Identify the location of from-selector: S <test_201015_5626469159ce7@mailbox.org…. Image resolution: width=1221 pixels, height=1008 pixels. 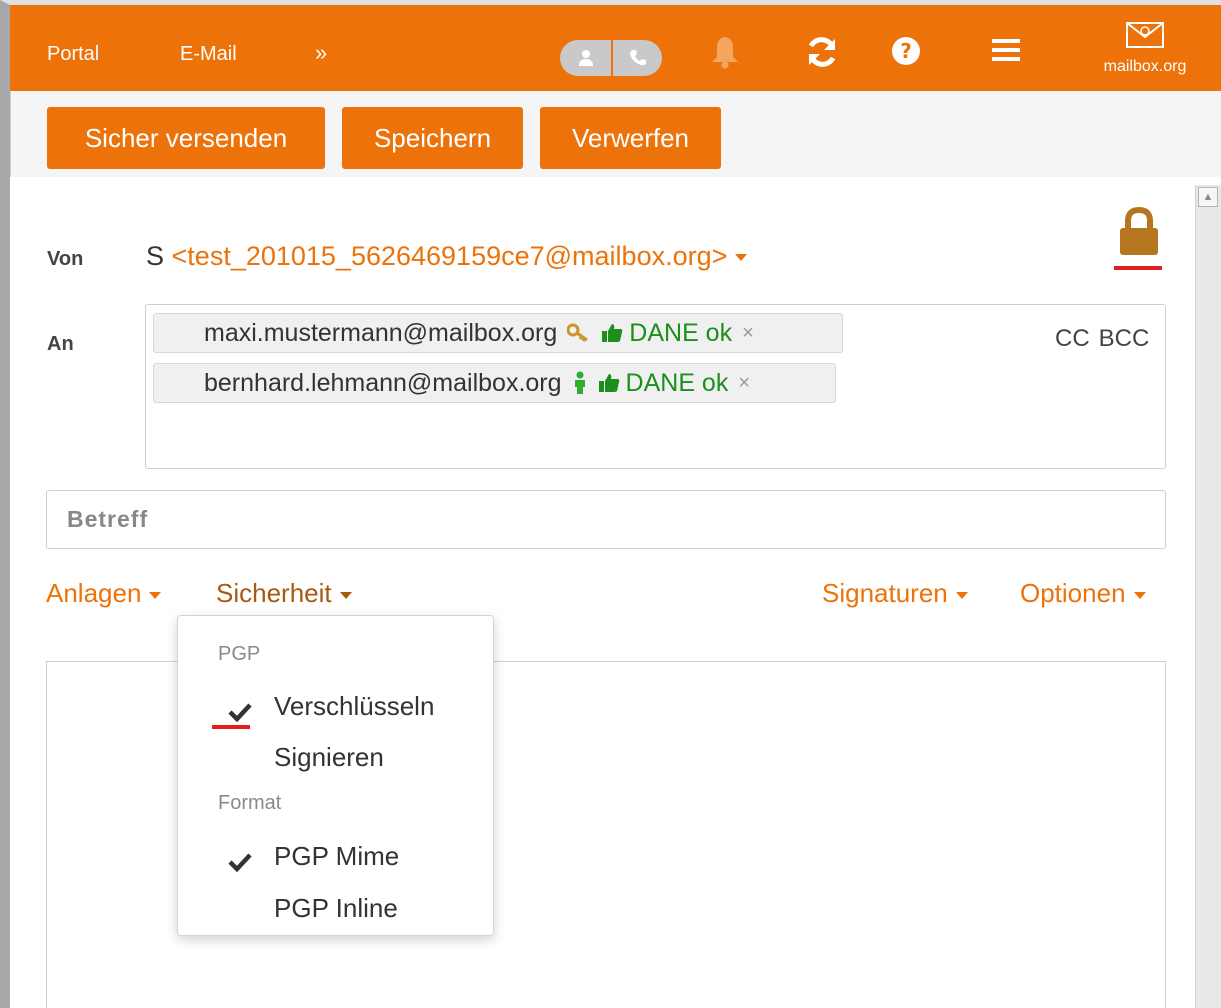
(447, 256).